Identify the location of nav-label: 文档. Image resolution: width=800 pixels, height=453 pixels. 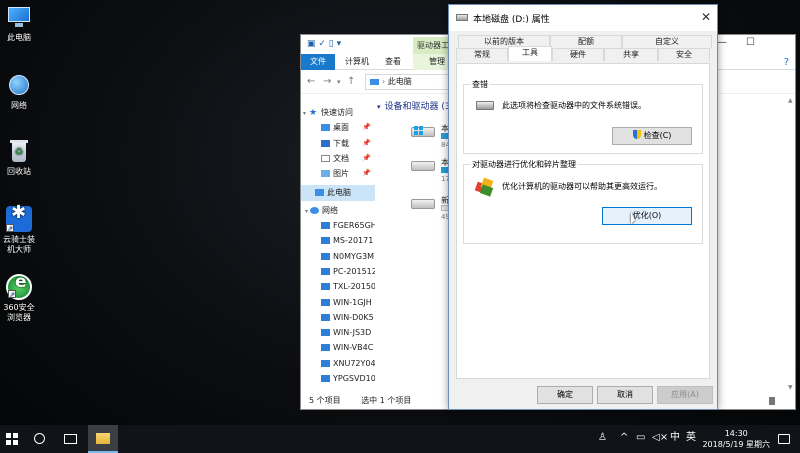
(341, 158).